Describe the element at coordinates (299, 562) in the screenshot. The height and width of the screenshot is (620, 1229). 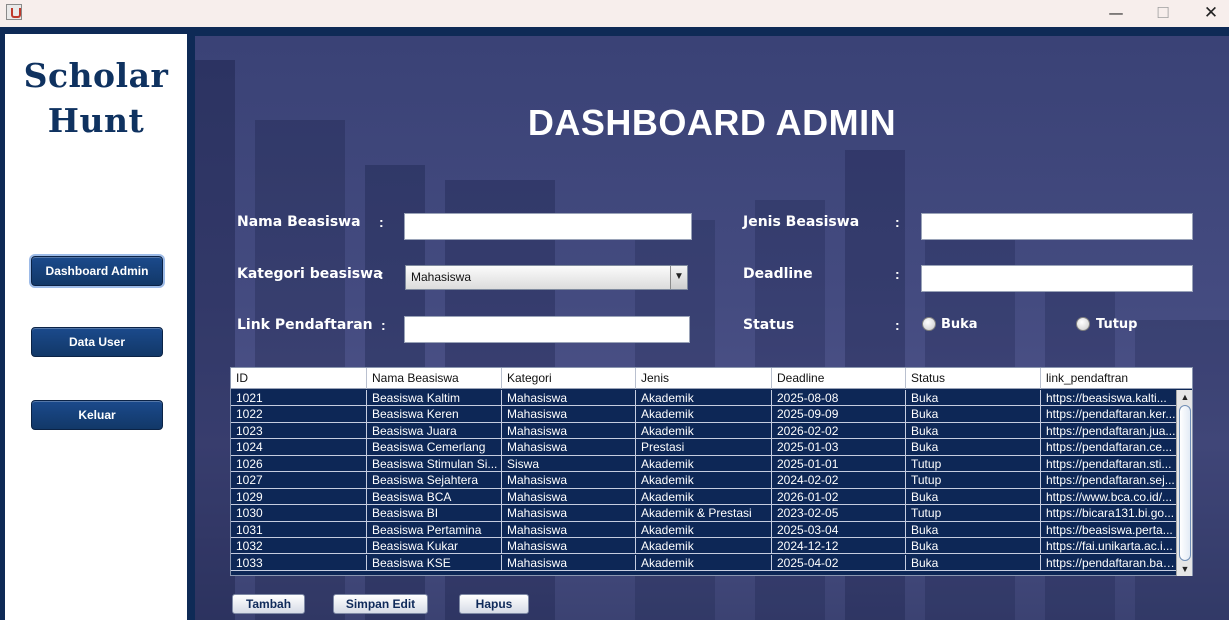
I see `table-cell: 1033` at that location.